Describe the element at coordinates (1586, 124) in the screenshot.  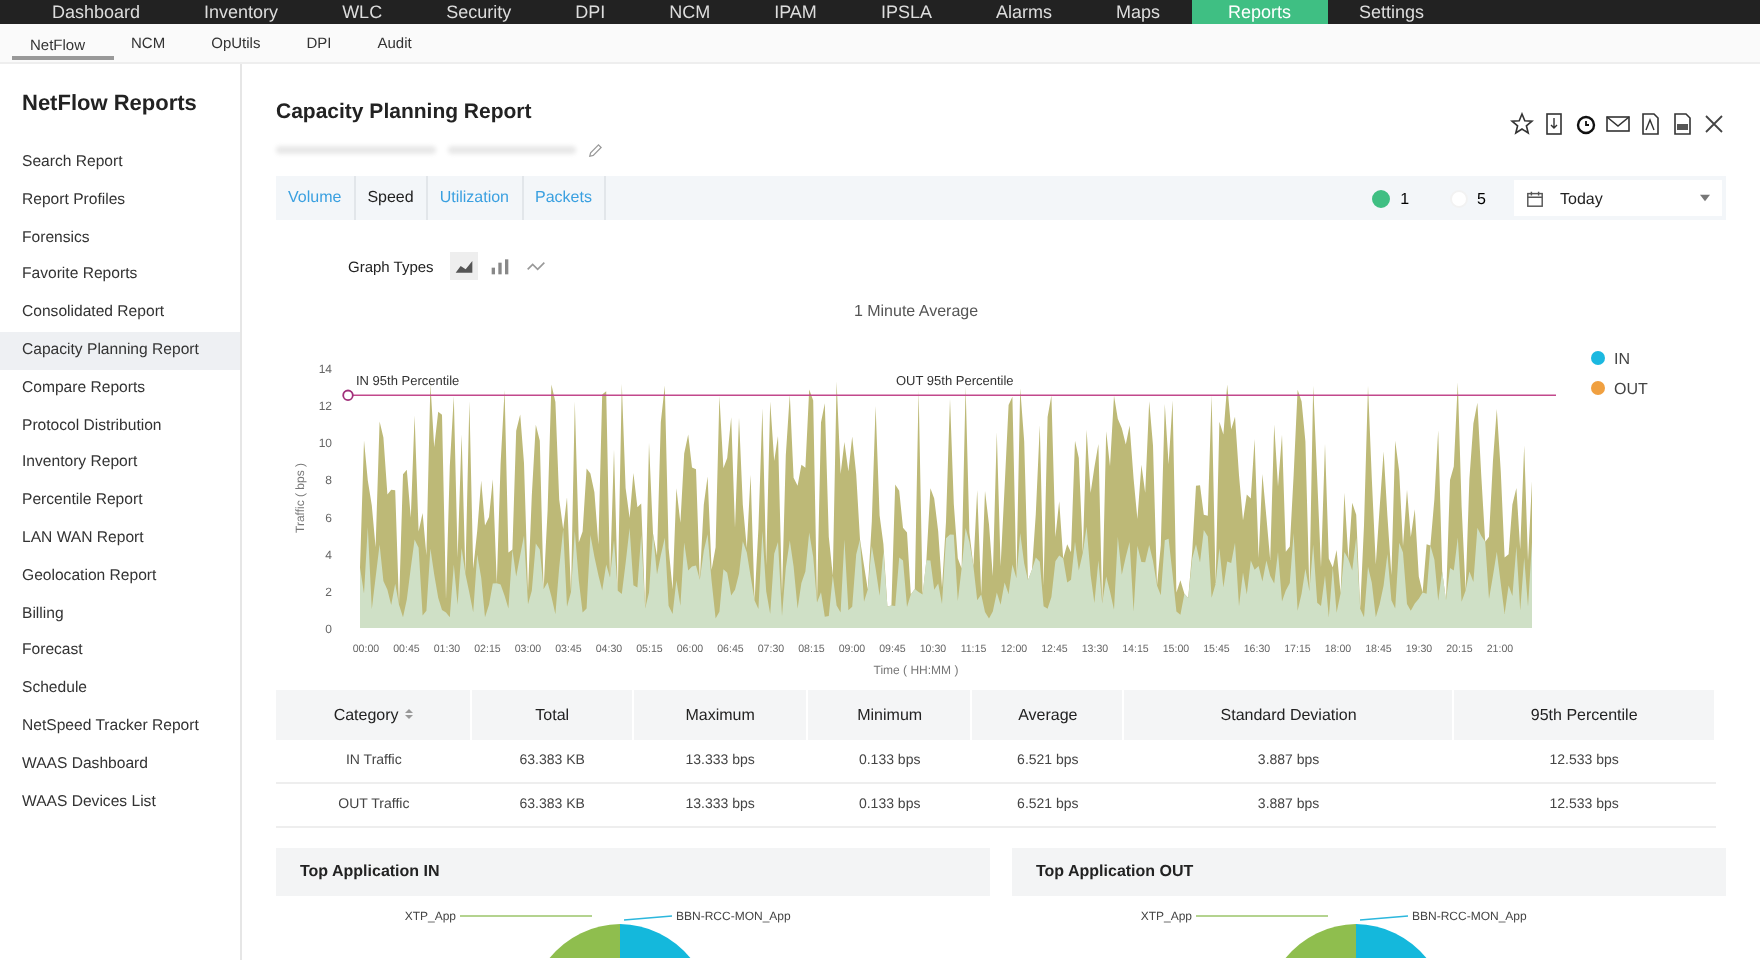
I see `schedule-icon` at that location.